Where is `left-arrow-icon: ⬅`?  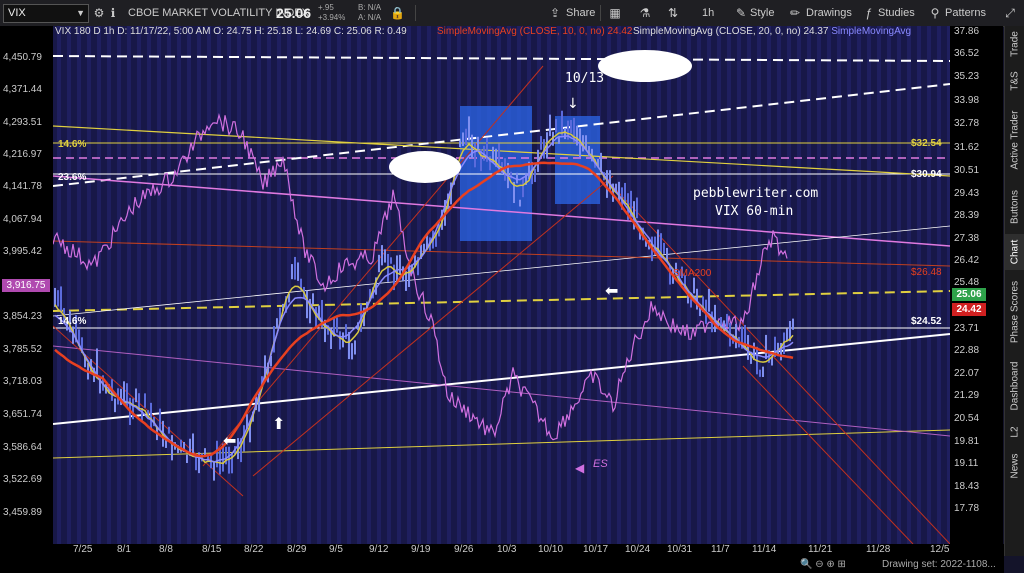 left-arrow-icon: ⬅ is located at coordinates (229, 440).